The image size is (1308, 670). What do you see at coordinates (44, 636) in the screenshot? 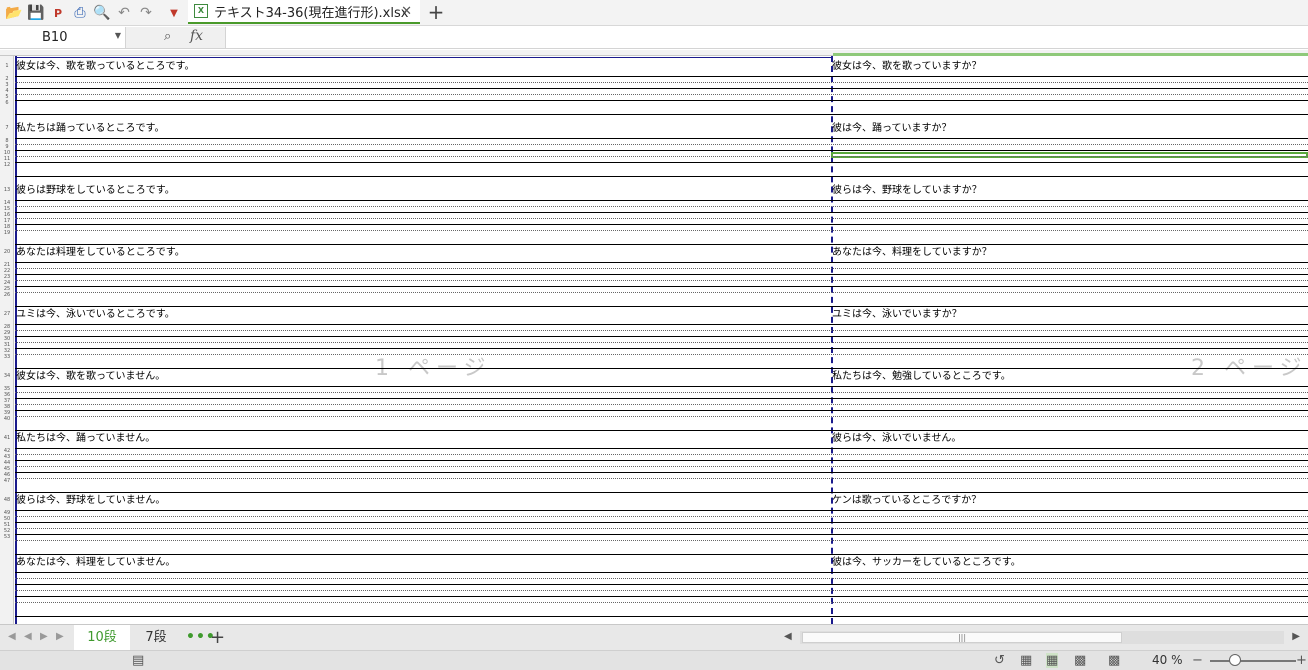
I see `next-sheet-icon: ▶` at bounding box center [44, 636].